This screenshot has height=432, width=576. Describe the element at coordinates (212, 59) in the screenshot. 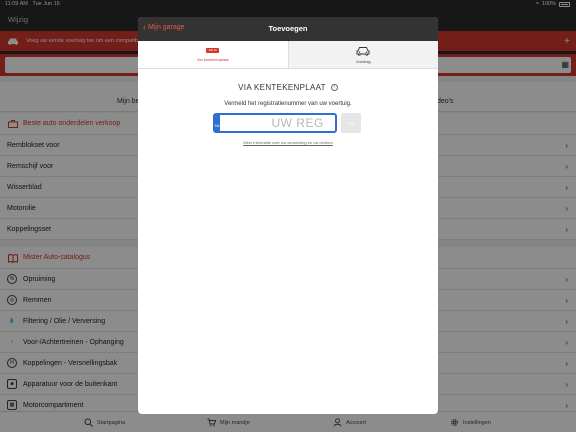

I see `tab-label: Via kentekenplaat` at that location.